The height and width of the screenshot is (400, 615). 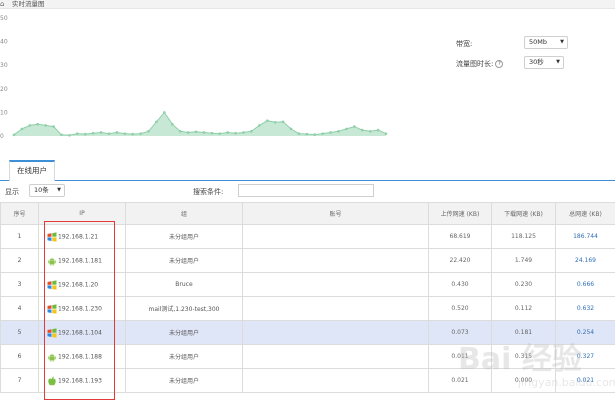 What do you see at coordinates (4, 112) in the screenshot?
I see `y-tick-label: 10` at bounding box center [4, 112].